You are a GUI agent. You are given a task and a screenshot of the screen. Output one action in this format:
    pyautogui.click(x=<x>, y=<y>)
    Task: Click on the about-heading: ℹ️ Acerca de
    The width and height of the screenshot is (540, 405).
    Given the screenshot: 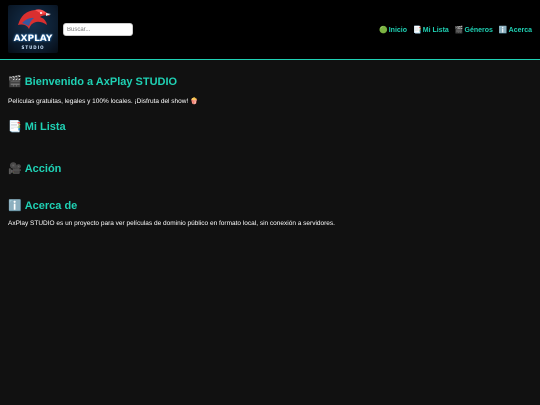 What is the action you would take?
    pyautogui.click(x=42, y=206)
    